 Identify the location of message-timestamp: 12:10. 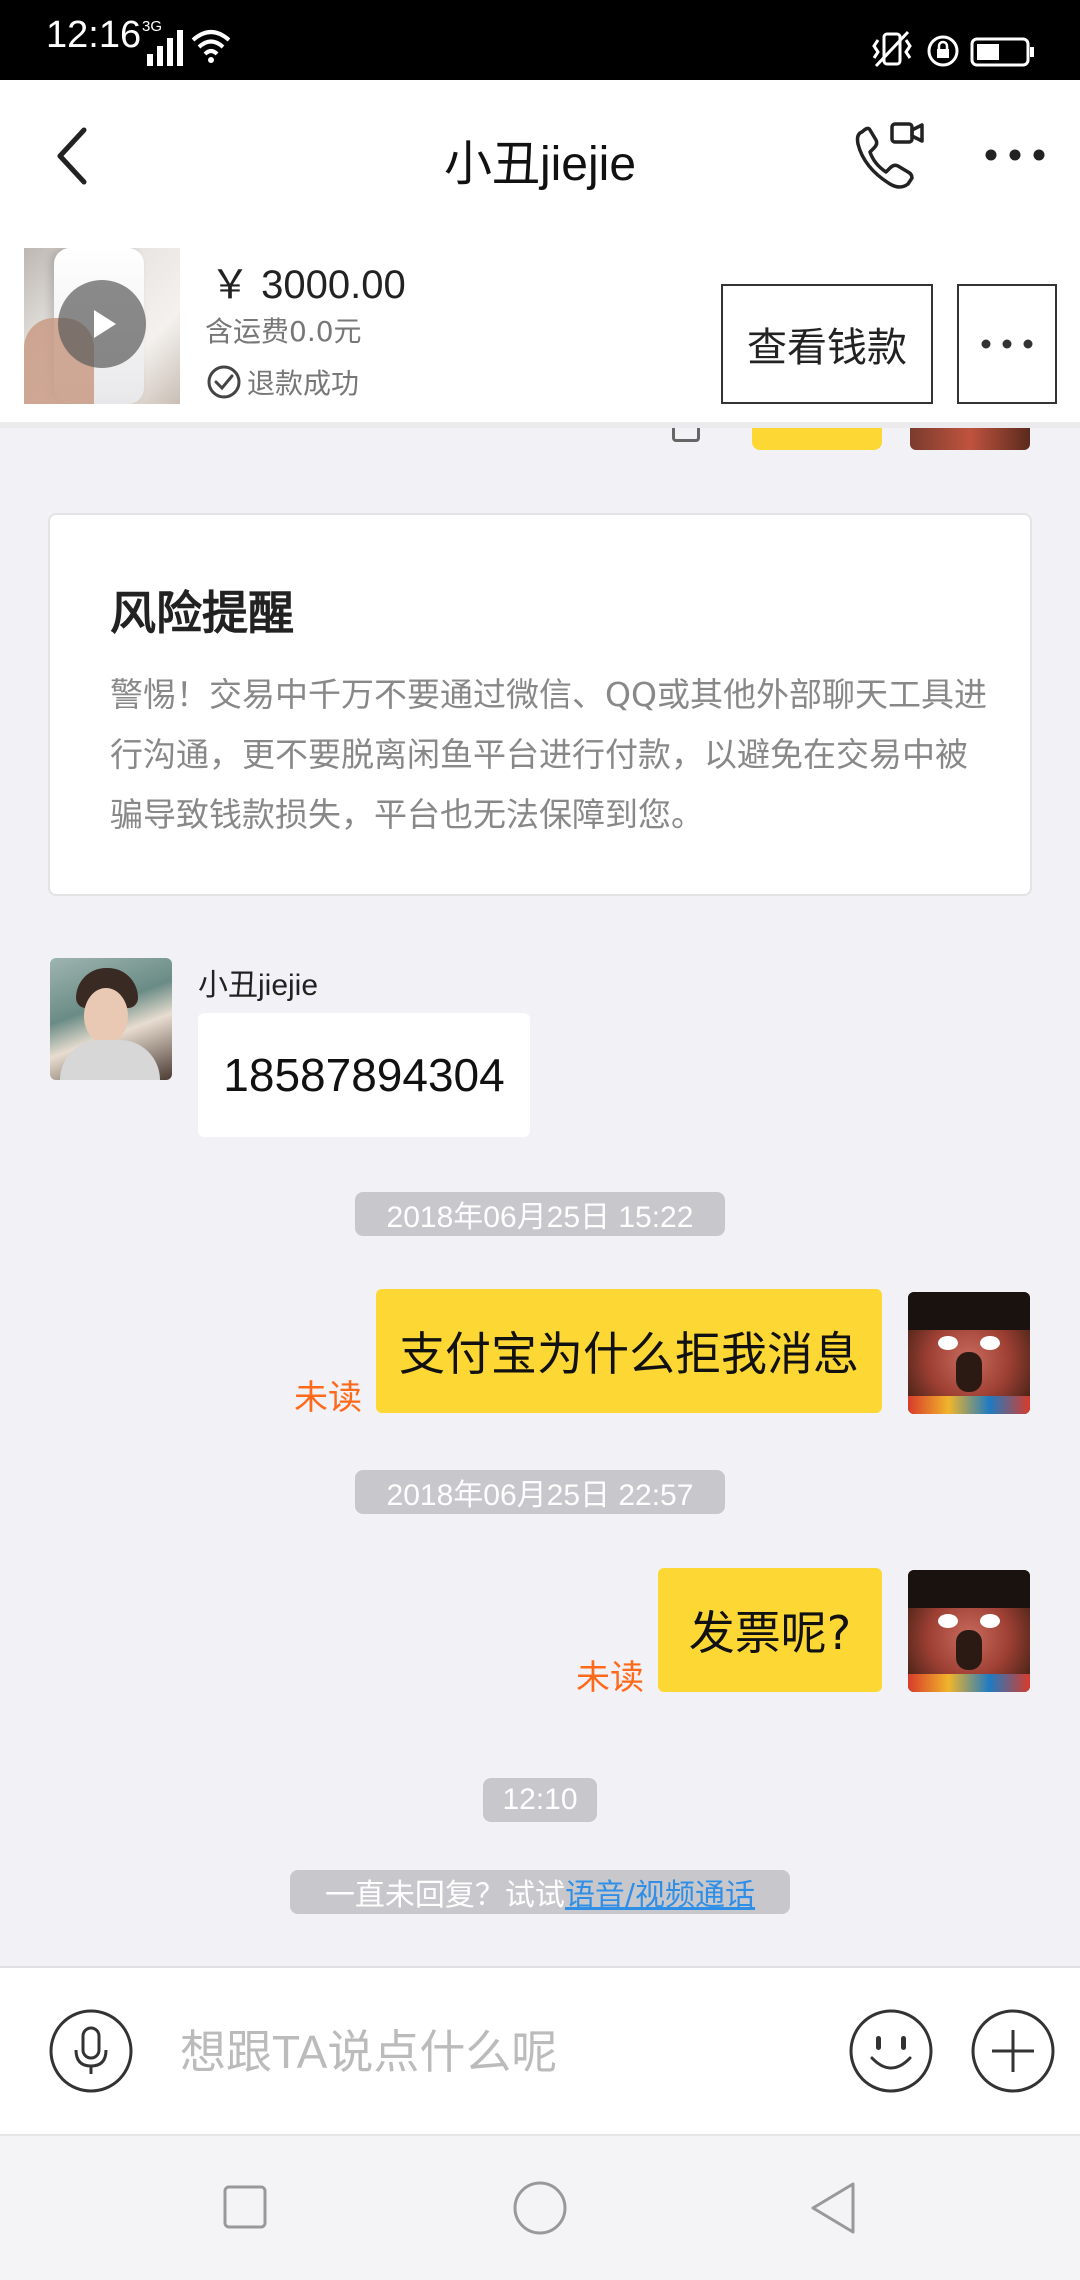
(540, 1800).